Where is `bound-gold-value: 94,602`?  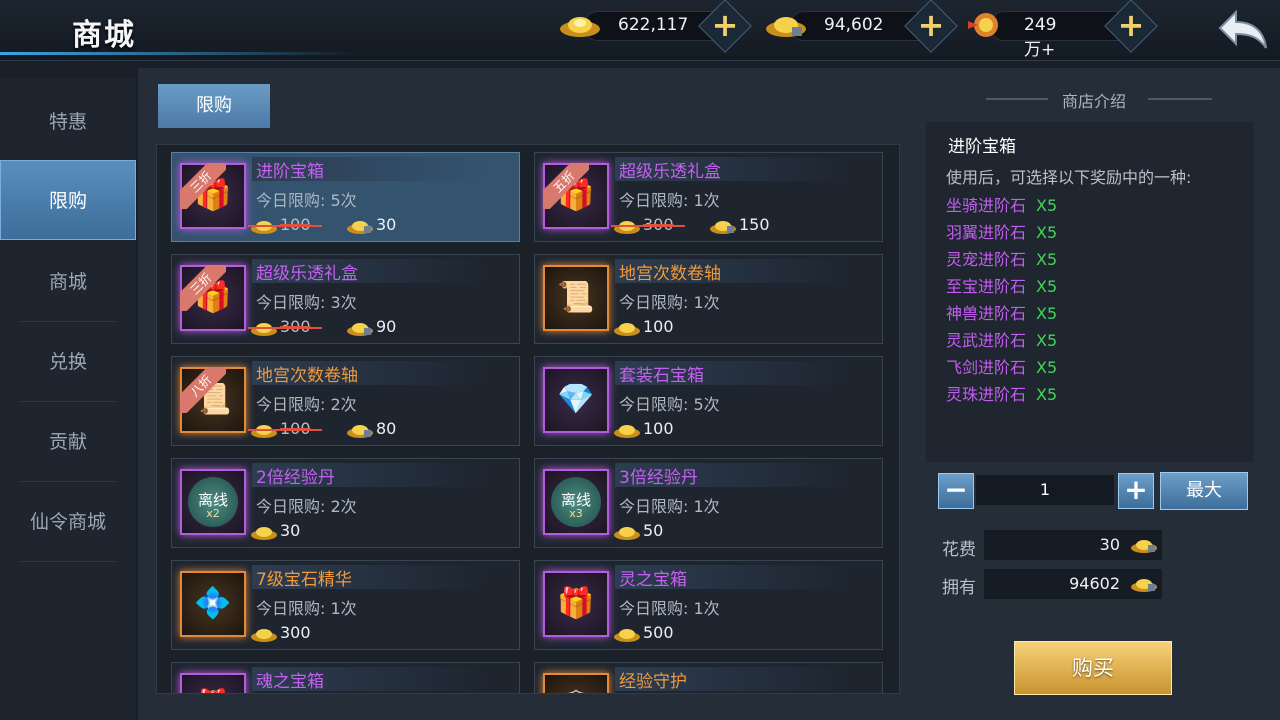
bound-gold-value: 94,602 is located at coordinates (854, 25).